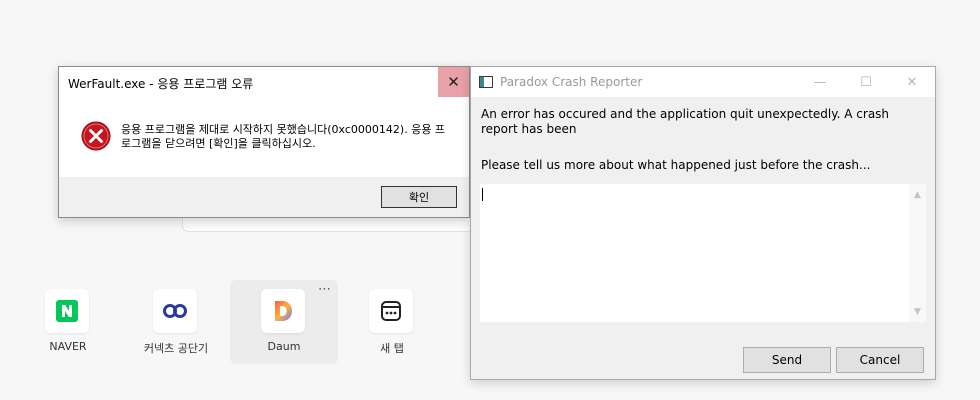  What do you see at coordinates (787, 360) in the screenshot?
I see `send-button: Send` at bounding box center [787, 360].